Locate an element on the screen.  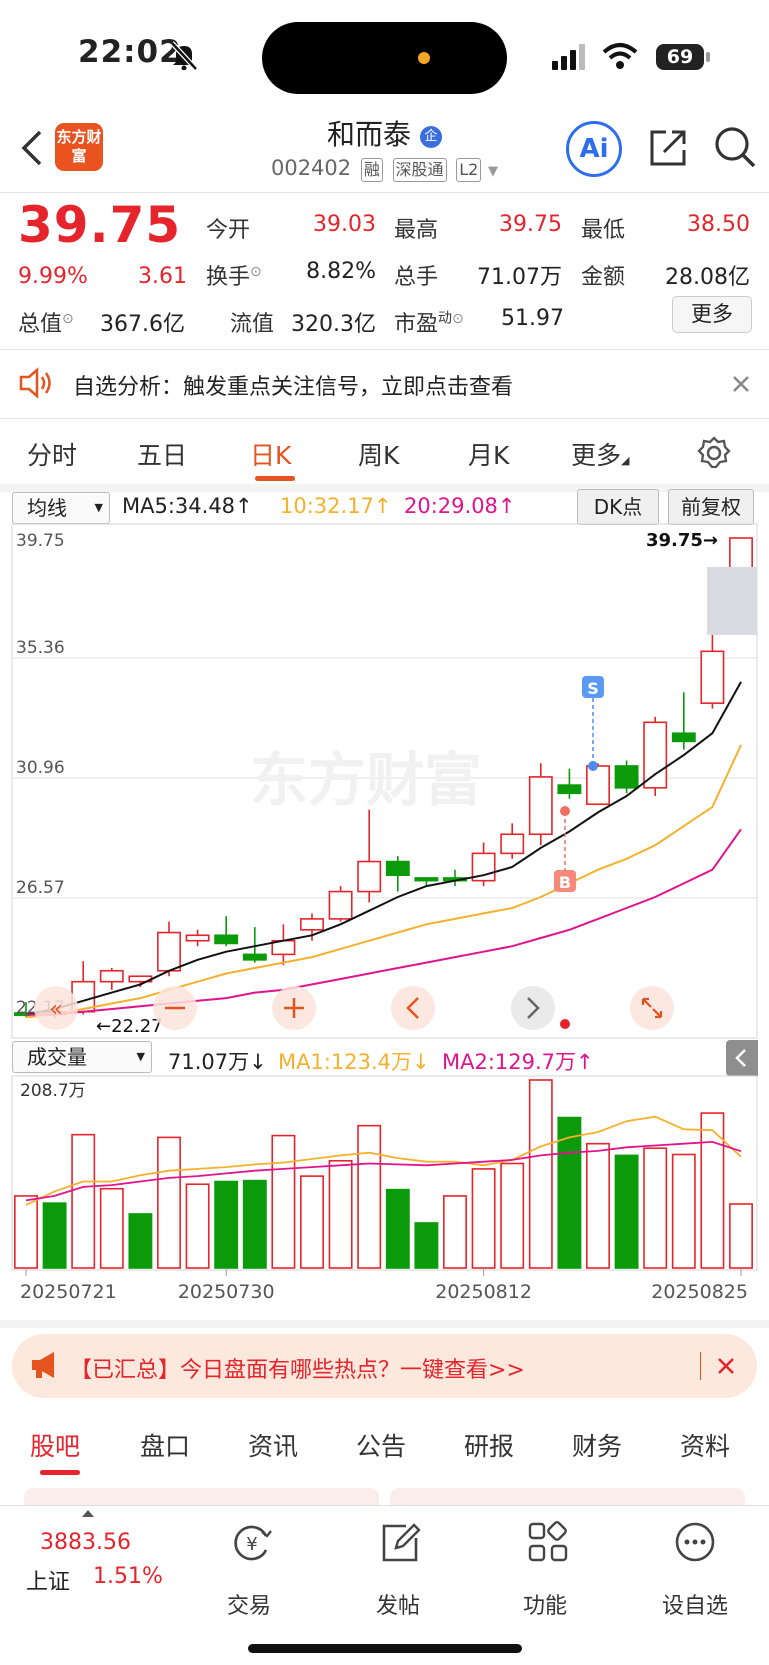
compose-icon is located at coordinates (400, 1542).